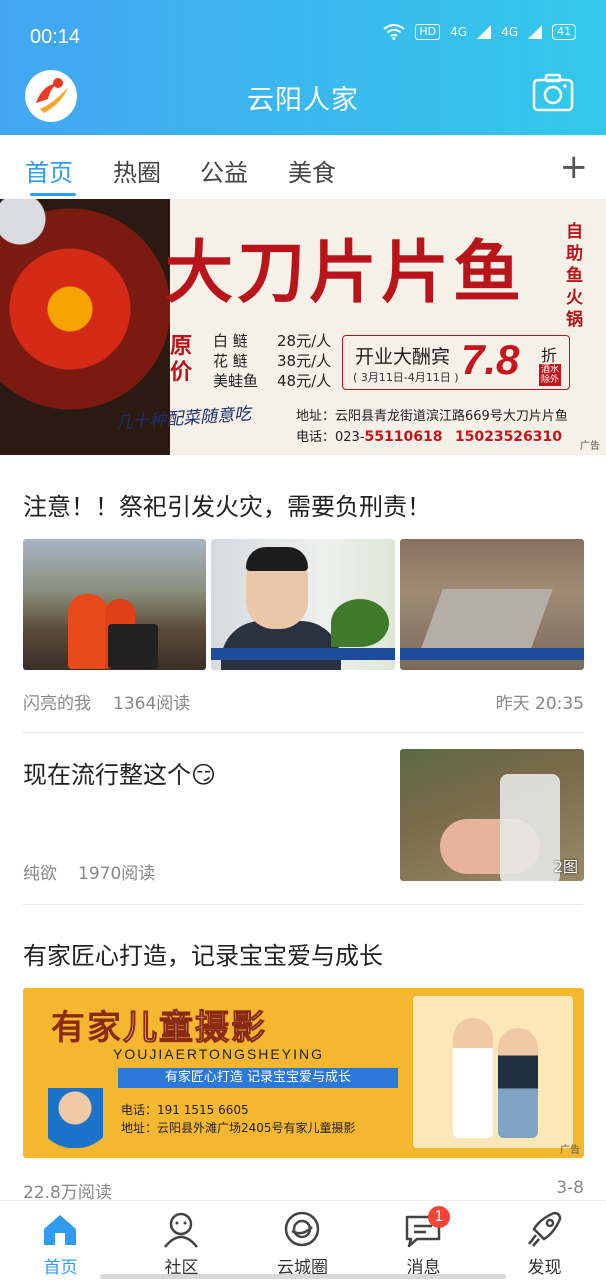  I want to click on price-row: 白 鲢 28元/人, so click(272, 341).